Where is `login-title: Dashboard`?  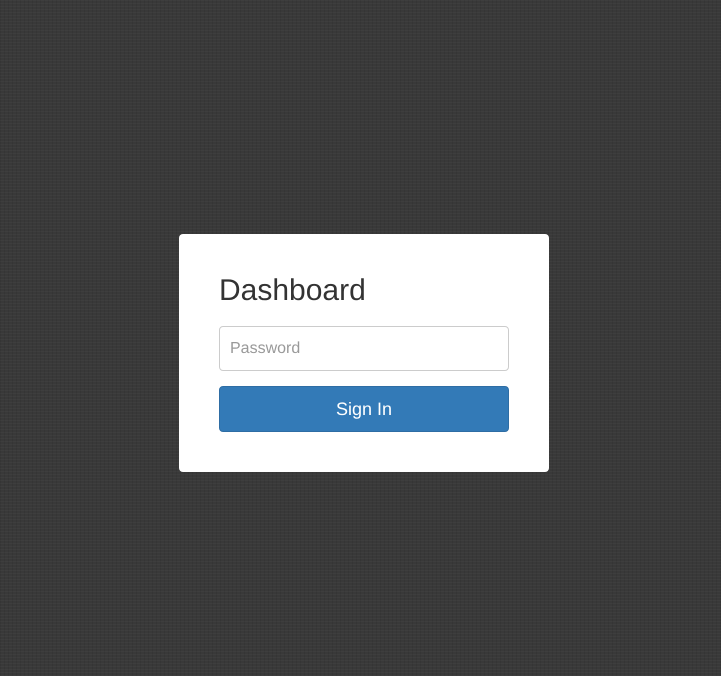
login-title: Dashboard is located at coordinates (293, 291).